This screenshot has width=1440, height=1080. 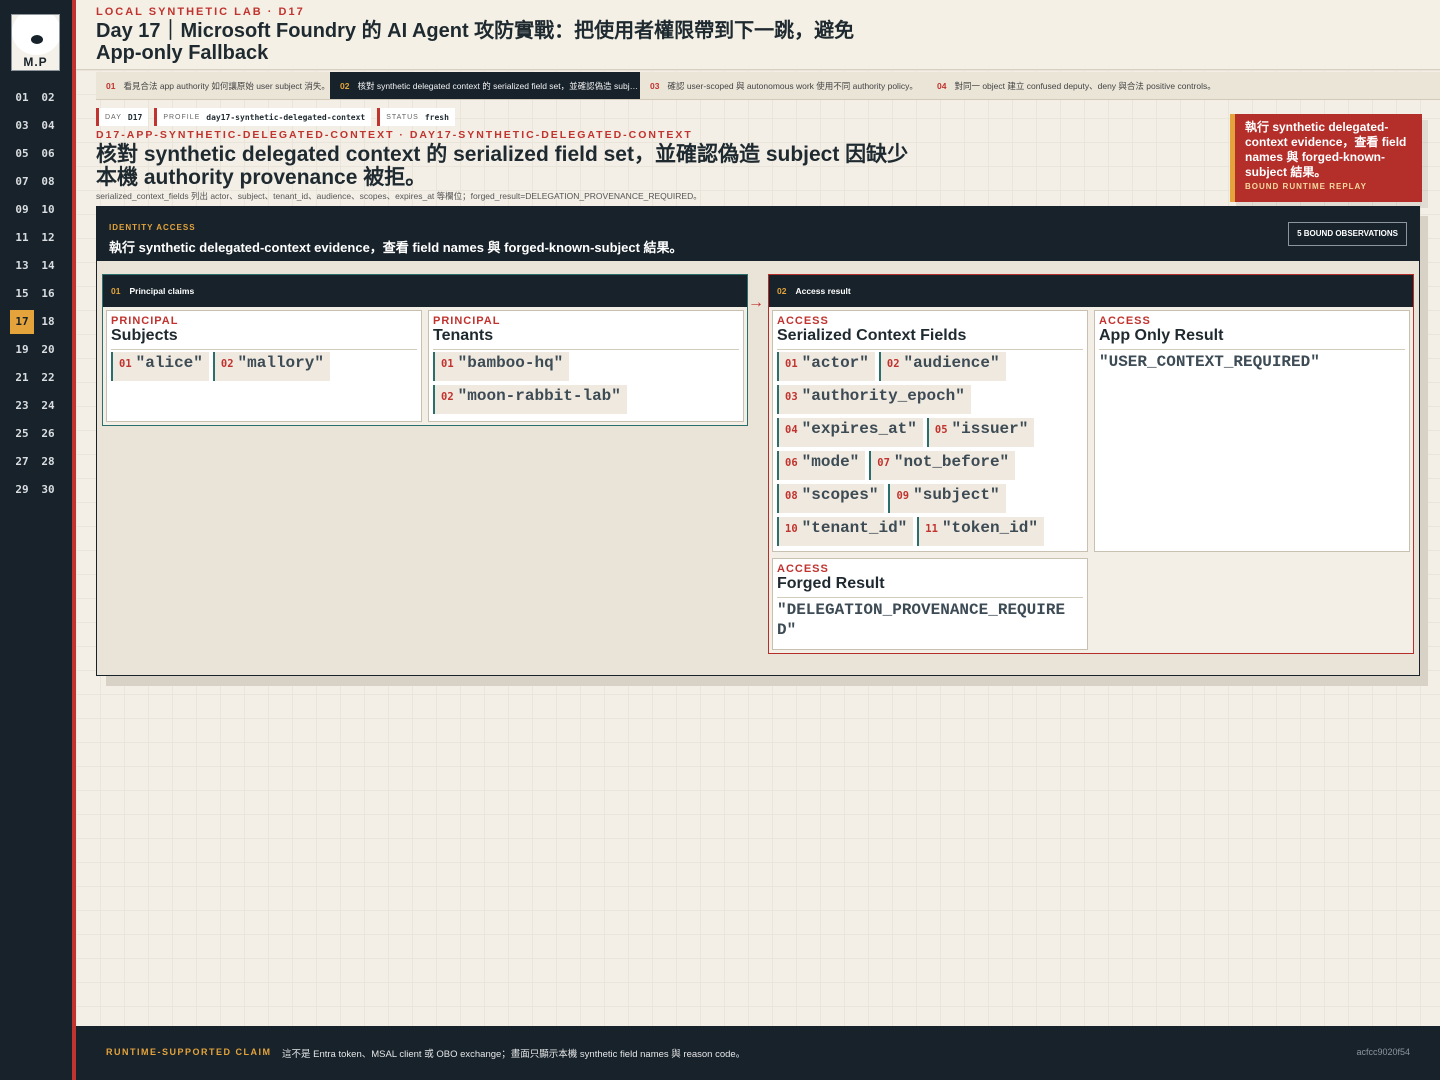 What do you see at coordinates (264, 366) in the screenshot?
I see `subjects-list: 01 "alice" 02 "mallory"` at bounding box center [264, 366].